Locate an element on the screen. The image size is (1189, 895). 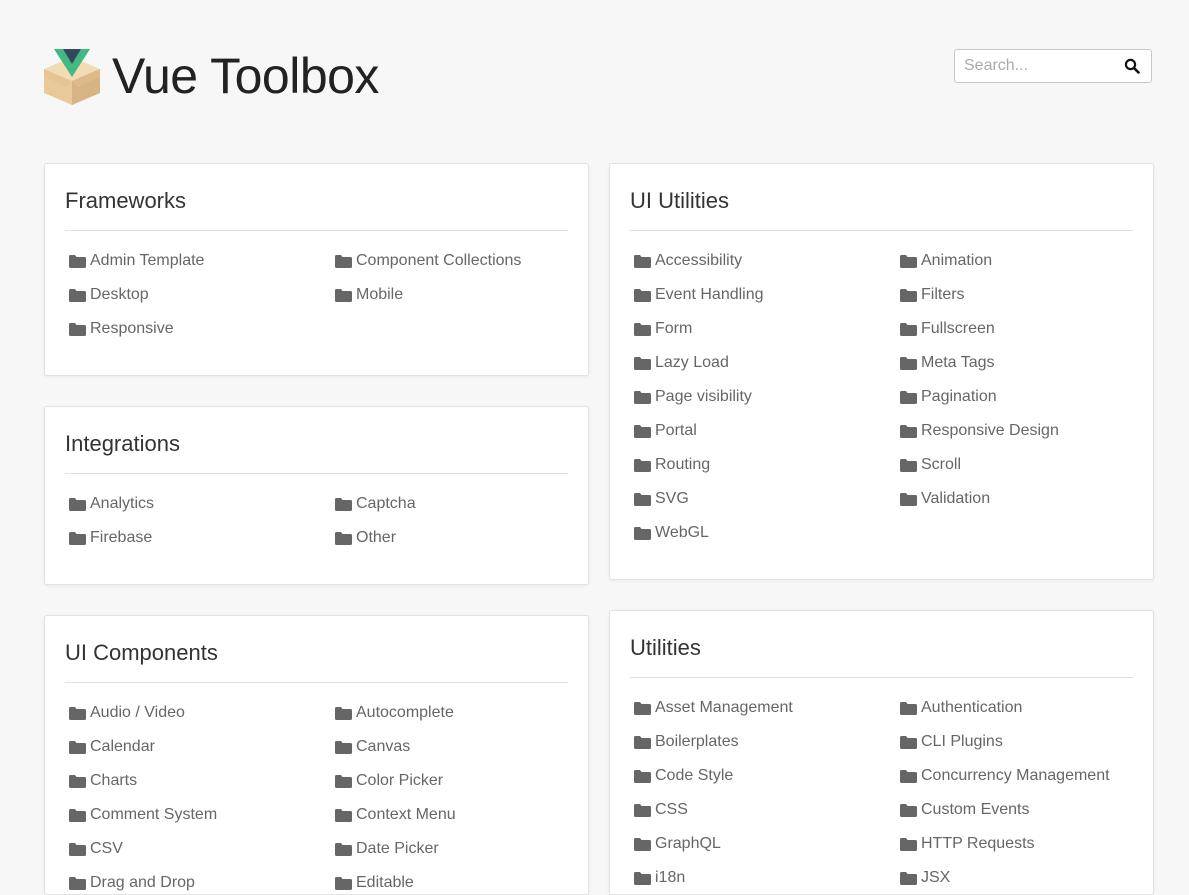
category-link-analytics: Analytics is located at coordinates (202, 504).